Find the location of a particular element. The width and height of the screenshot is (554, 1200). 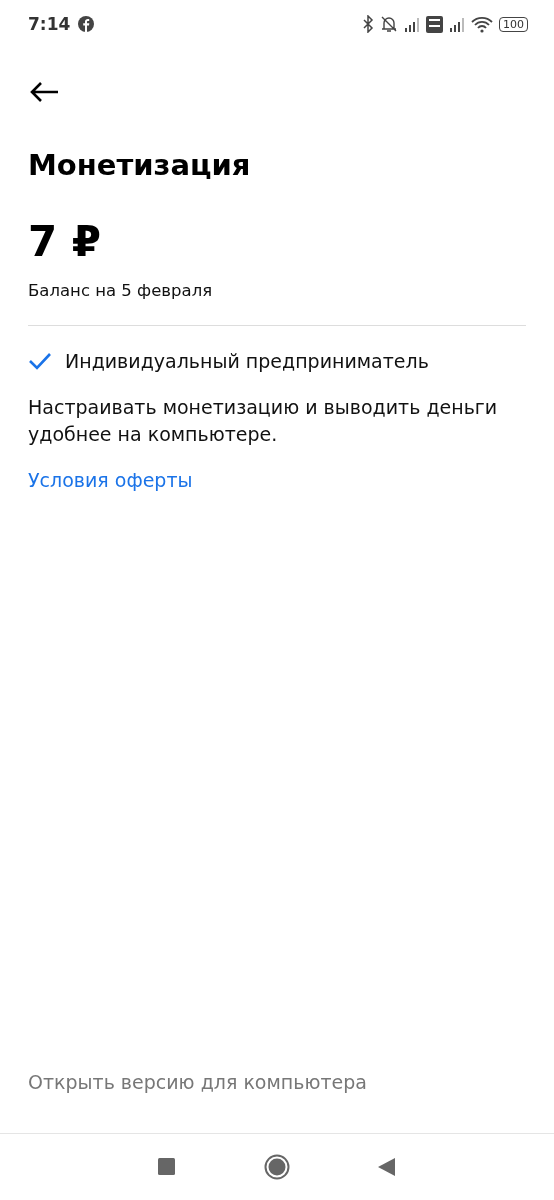

back-nav-button is located at coordinates (387, 1167).